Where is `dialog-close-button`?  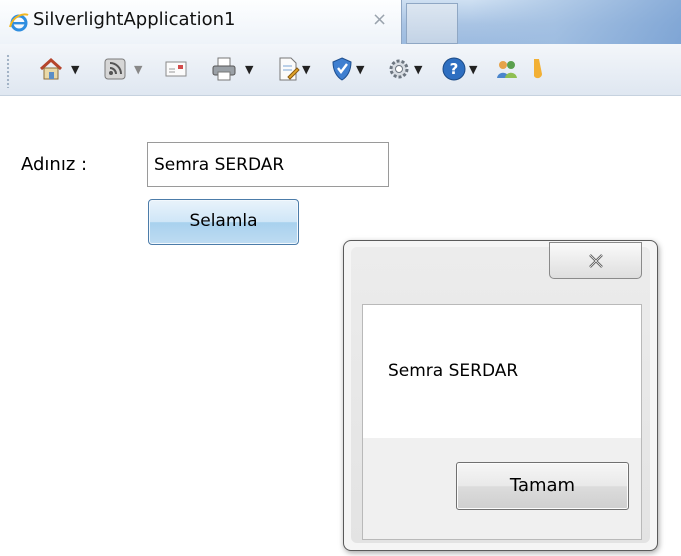
dialog-close-button is located at coordinates (595, 260).